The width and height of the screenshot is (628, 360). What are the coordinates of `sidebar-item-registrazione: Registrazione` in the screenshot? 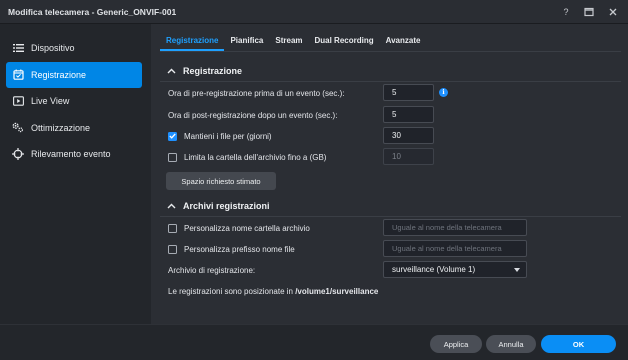 It's located at (74, 74).